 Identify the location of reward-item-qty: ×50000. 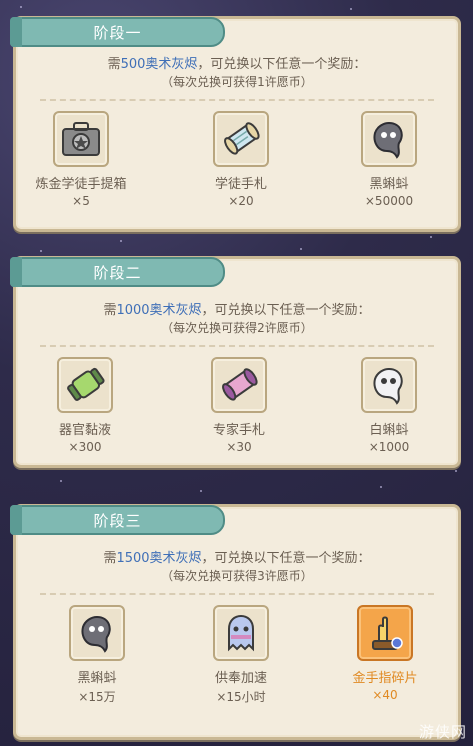
(389, 201).